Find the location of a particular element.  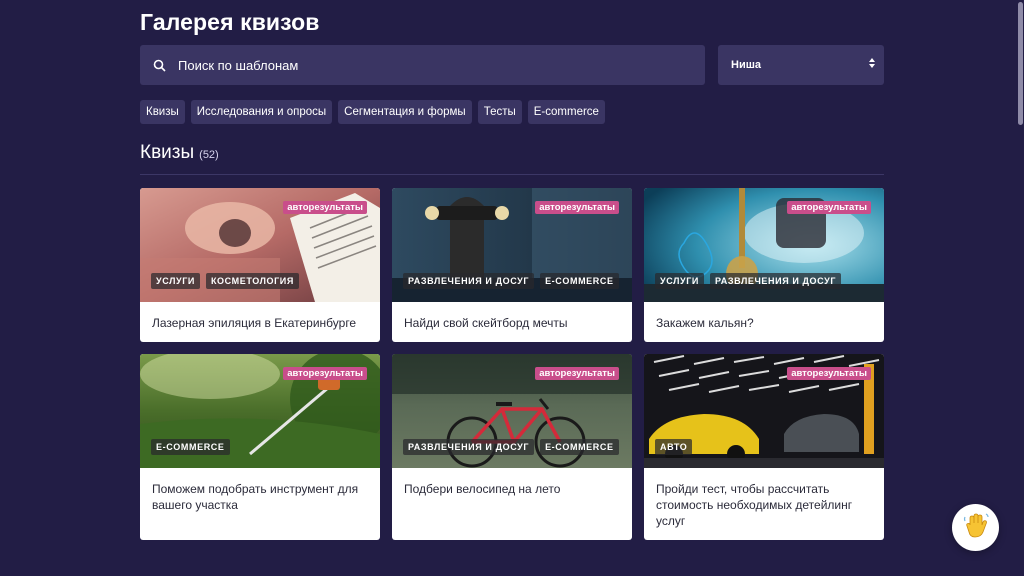

card-tags: E-COMMERCE is located at coordinates (190, 447).